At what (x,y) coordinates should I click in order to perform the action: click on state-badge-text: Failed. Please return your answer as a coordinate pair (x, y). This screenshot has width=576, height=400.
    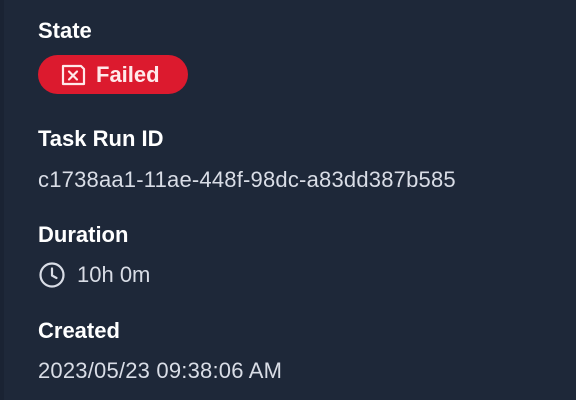
    Looking at the image, I should click on (128, 74).